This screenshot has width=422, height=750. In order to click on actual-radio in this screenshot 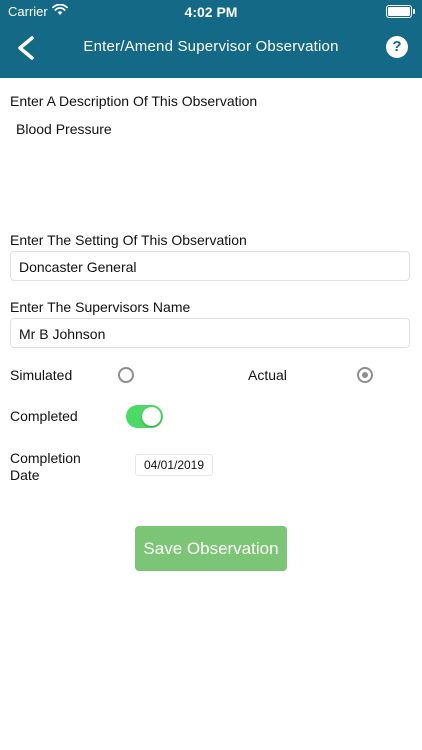, I will do `click(365, 375)`.